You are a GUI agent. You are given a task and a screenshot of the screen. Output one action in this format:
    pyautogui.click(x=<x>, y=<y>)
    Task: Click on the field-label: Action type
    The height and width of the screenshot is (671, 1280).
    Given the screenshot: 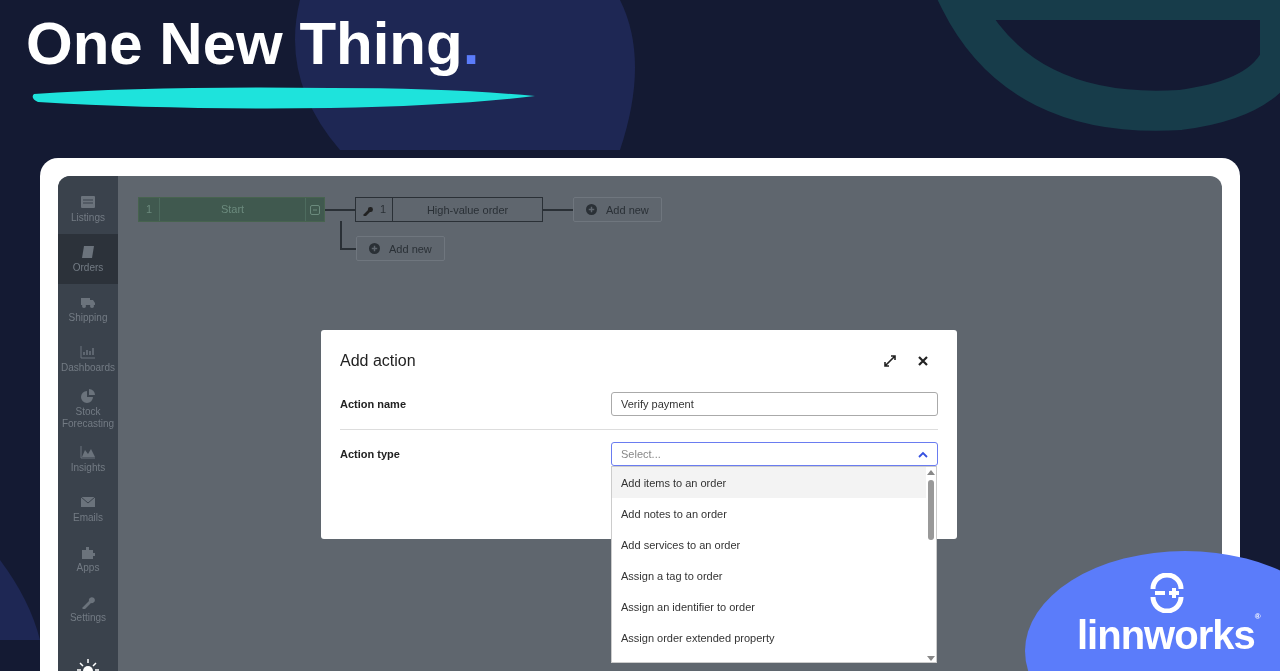 What is the action you would take?
    pyautogui.click(x=370, y=454)
    